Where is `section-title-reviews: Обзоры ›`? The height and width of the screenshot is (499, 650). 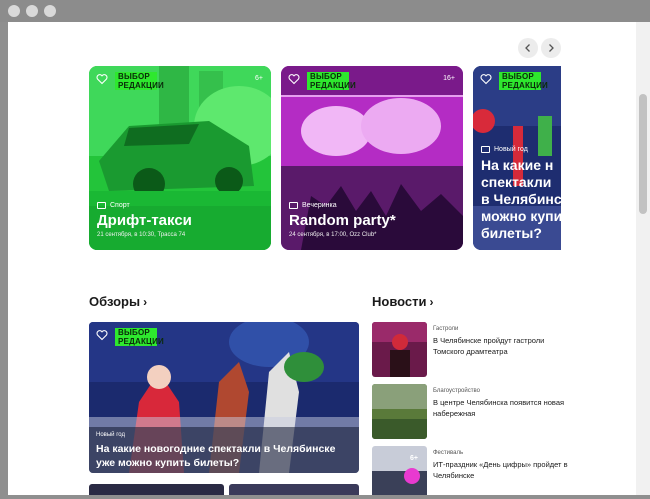
section-title-reviews: Обзоры › is located at coordinates (118, 301).